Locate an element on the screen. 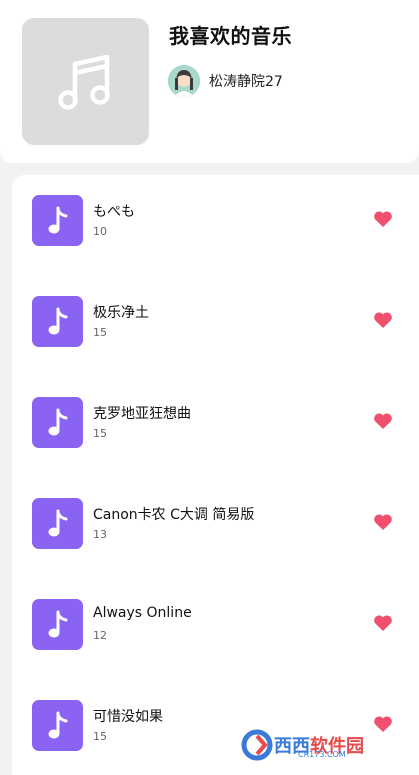  playlist-cover is located at coordinates (85, 81).